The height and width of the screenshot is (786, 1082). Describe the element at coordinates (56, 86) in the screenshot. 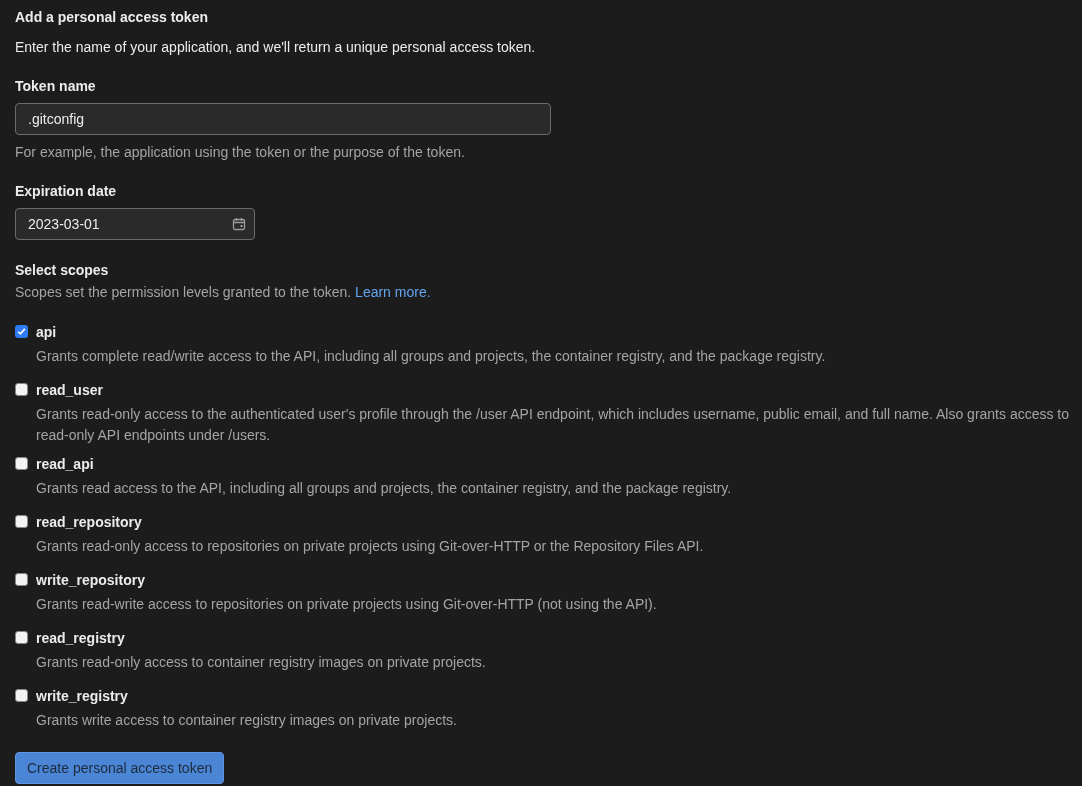

I see `field-label: Token name` at that location.